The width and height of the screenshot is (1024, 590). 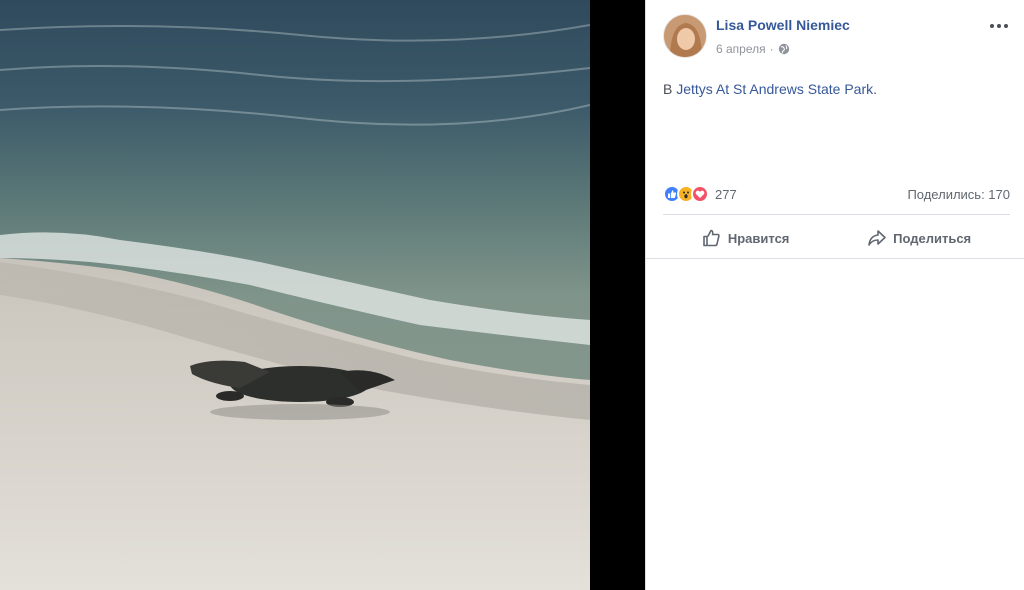 I want to click on share-label: Поделиться, so click(x=932, y=238).